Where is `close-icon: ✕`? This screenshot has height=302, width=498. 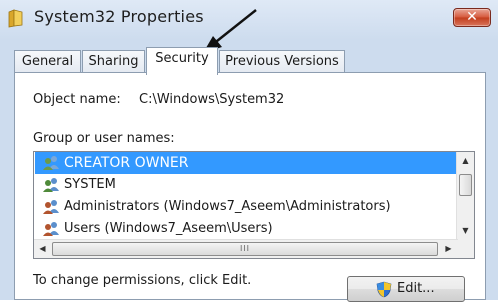
close-icon: ✕ is located at coordinates (472, 17).